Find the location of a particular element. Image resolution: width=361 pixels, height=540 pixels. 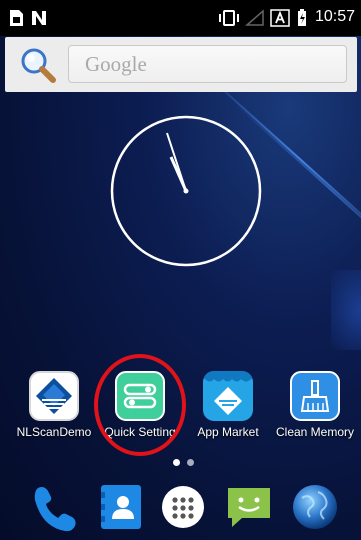

highlight-ring-annotation is located at coordinates (140, 405).